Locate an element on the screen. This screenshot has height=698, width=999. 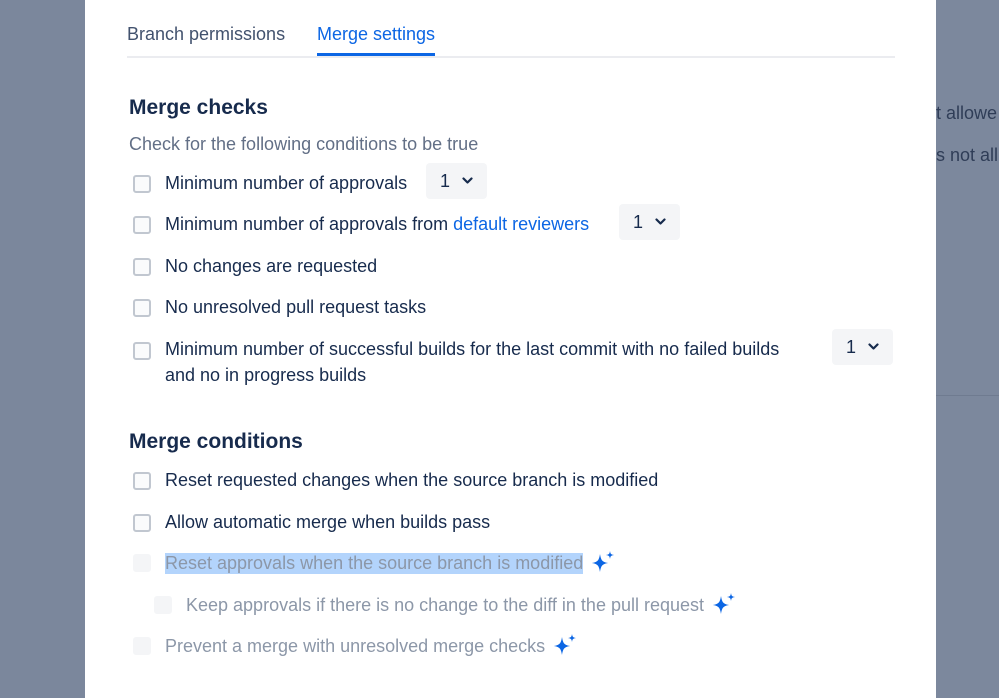
successful-builds-select-value: 1 is located at coordinates (851, 346).